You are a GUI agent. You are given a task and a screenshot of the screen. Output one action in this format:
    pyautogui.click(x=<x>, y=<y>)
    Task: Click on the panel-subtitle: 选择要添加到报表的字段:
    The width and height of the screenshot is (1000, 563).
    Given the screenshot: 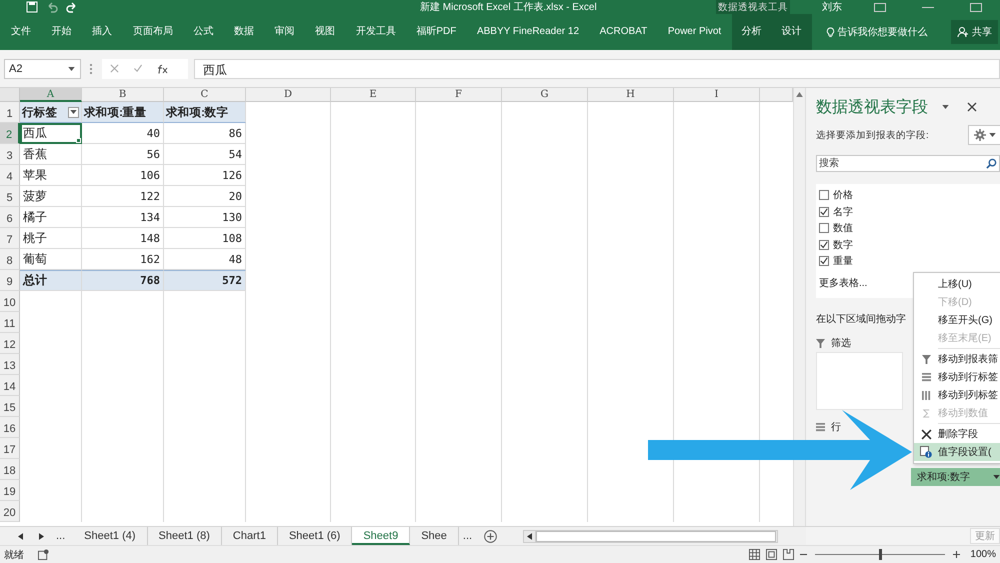 What is the action you would take?
    pyautogui.click(x=872, y=135)
    